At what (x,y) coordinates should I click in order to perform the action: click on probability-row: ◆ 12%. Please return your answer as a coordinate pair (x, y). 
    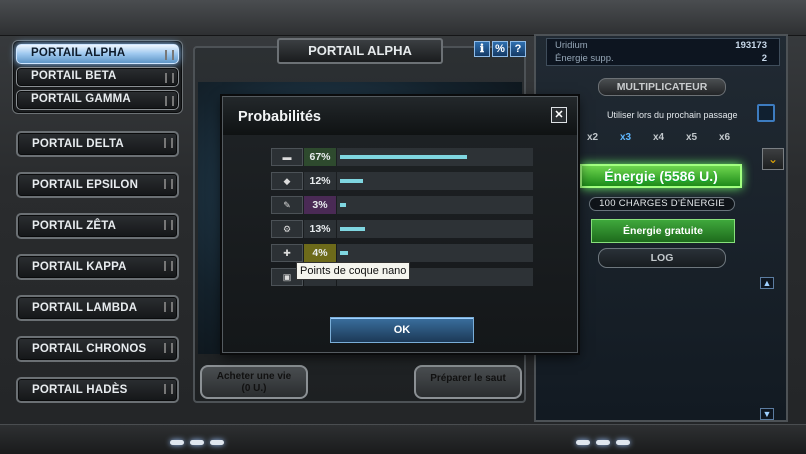
    Looking at the image, I should click on (403, 181).